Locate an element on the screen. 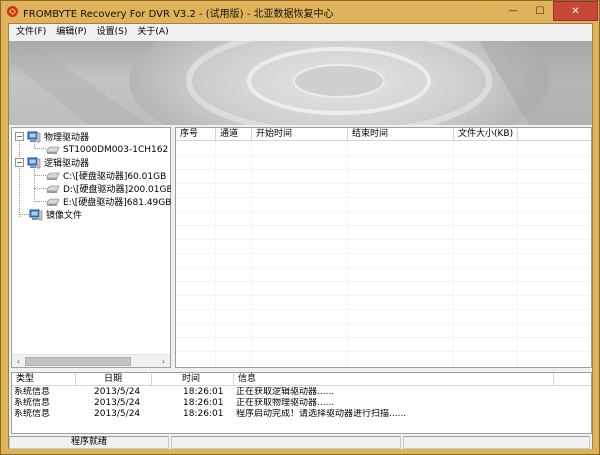  tree-label-physical: 物理驱动器 is located at coordinates (67, 138).